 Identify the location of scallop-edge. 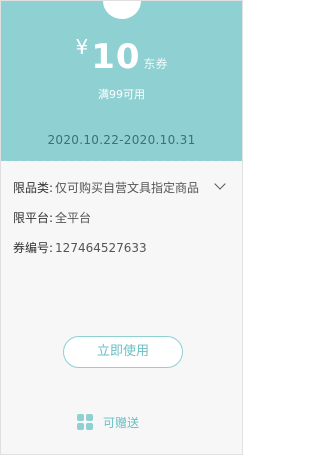
(121, 159).